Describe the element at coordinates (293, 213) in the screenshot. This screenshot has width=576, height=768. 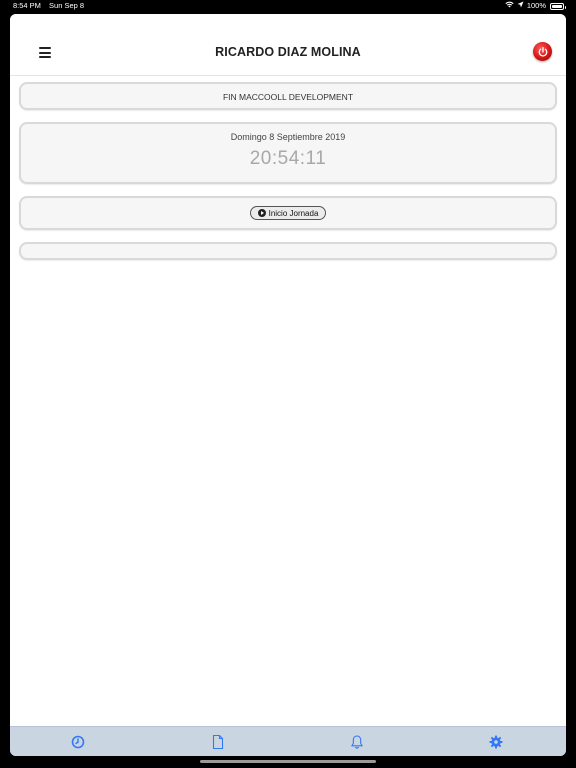
I see `start-shift-label: Inicio Jornada` at that location.